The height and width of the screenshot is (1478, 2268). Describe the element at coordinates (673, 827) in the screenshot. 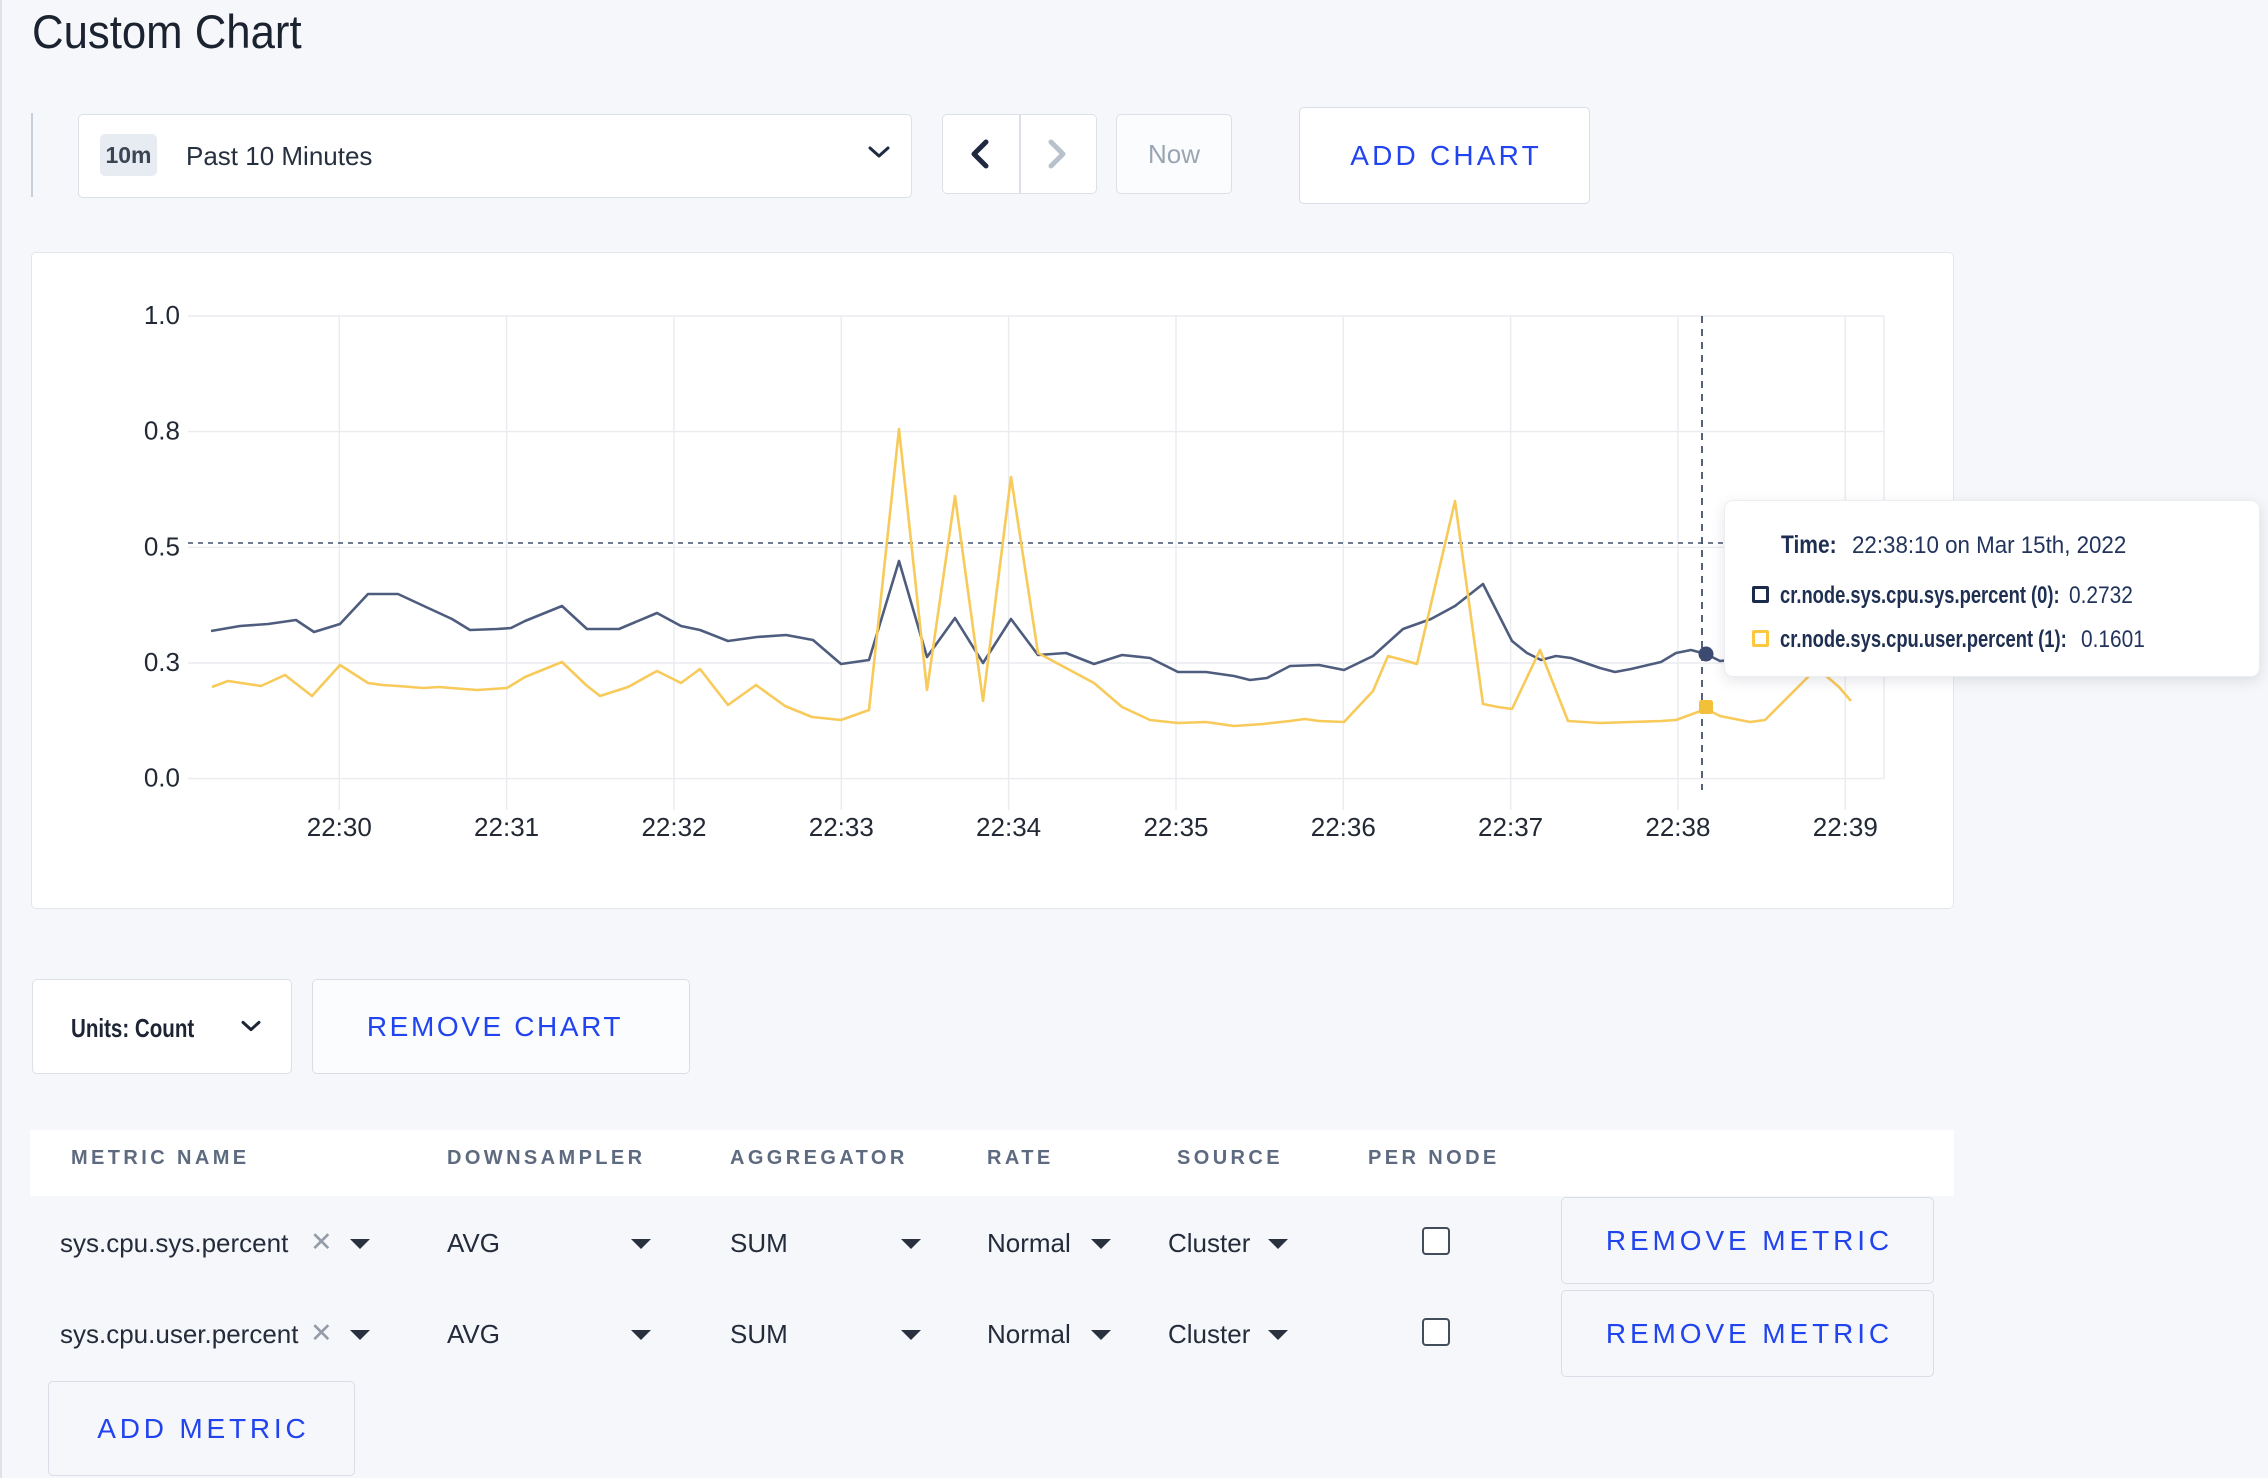

I see `svg-text: 22:32` at that location.